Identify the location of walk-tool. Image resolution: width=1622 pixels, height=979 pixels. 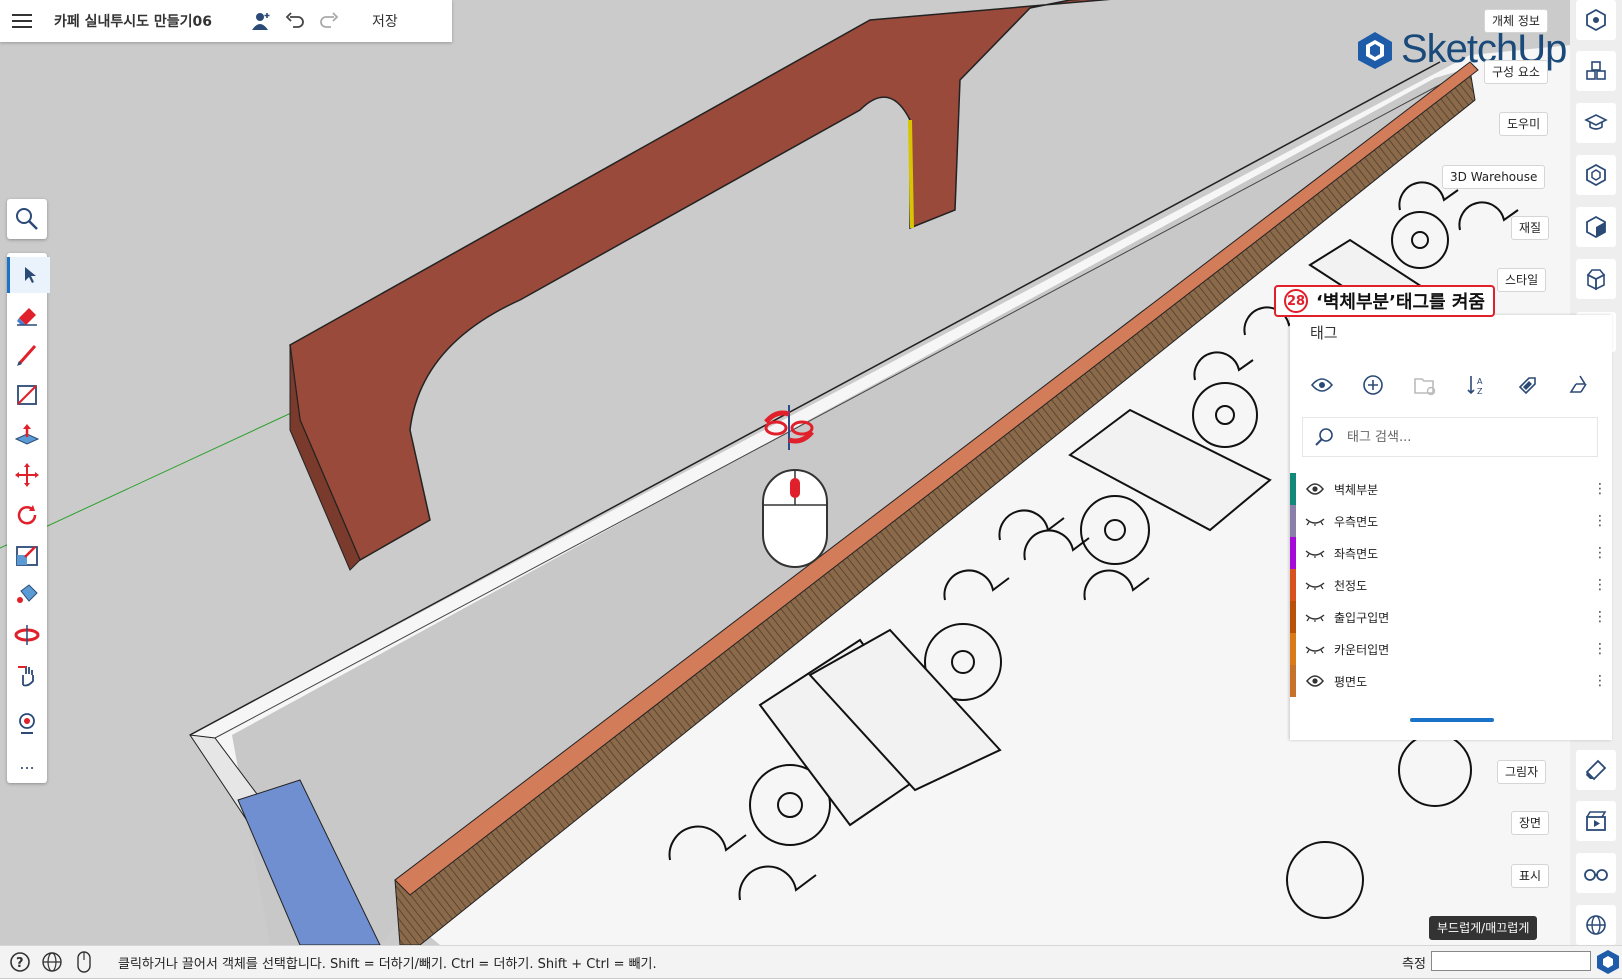
(27, 723).